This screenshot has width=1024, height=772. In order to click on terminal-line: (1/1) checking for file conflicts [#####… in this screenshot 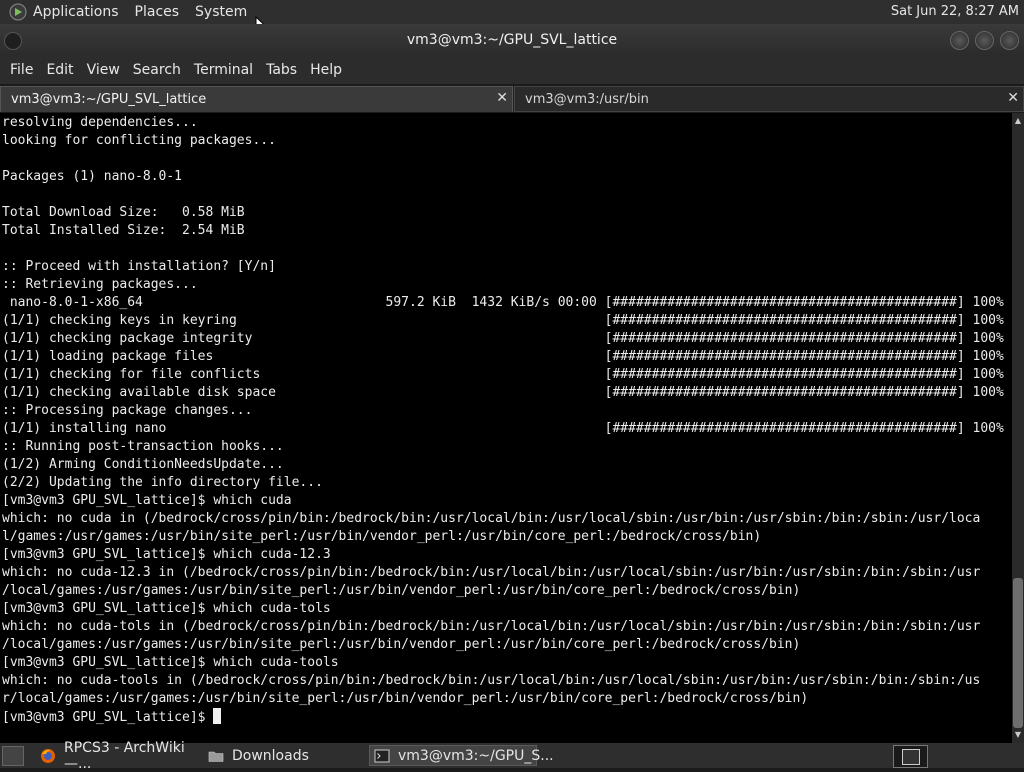, I will do `click(503, 374)`.